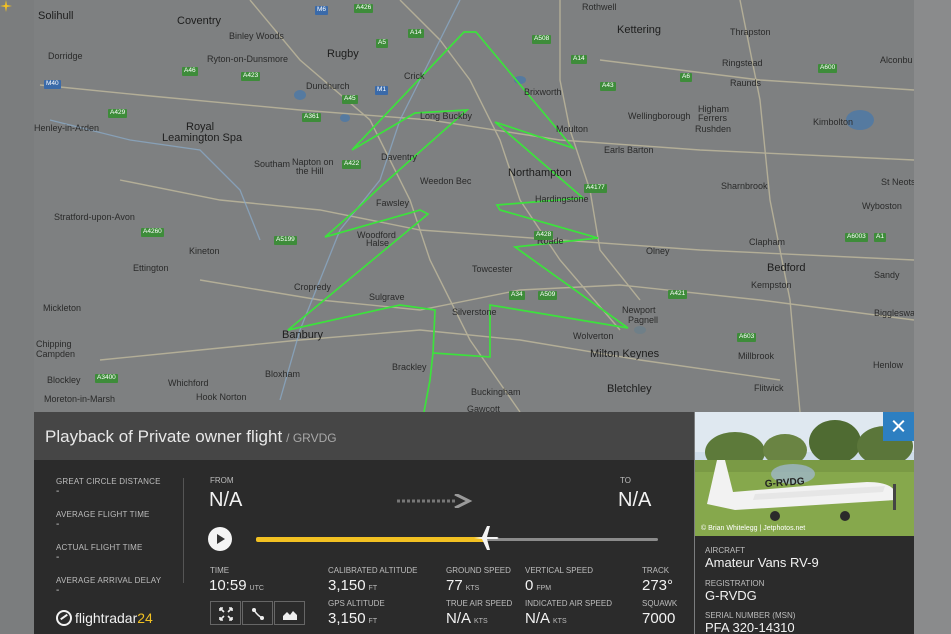 This screenshot has height=634, width=951. What do you see at coordinates (99, 547) in the screenshot?
I see `stat-label-actual-flight-time: ACTUAL FLIGHT TIME` at bounding box center [99, 547].